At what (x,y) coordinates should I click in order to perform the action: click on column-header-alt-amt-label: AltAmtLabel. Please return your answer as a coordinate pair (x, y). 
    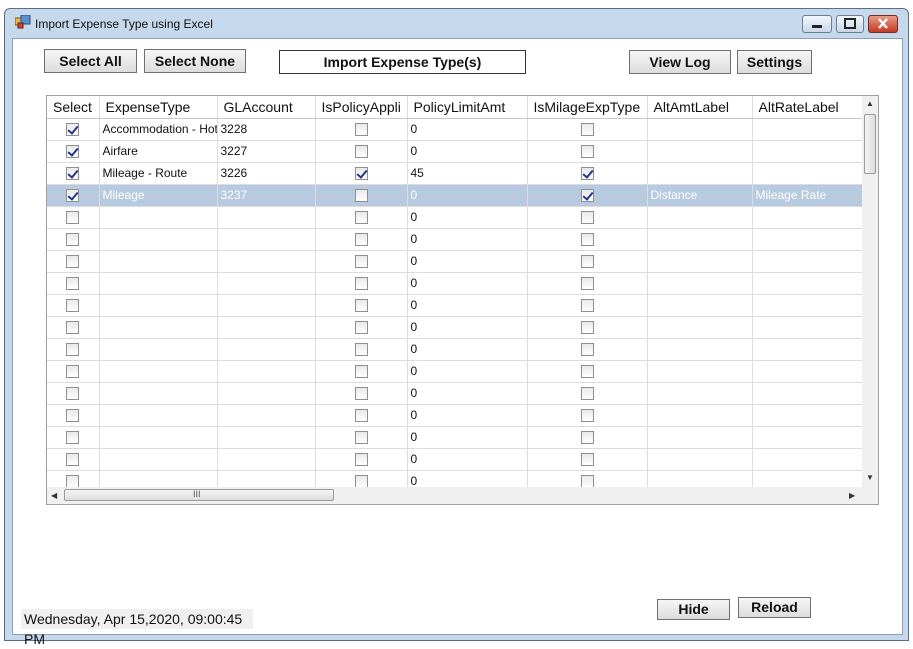
    Looking at the image, I should click on (700, 107).